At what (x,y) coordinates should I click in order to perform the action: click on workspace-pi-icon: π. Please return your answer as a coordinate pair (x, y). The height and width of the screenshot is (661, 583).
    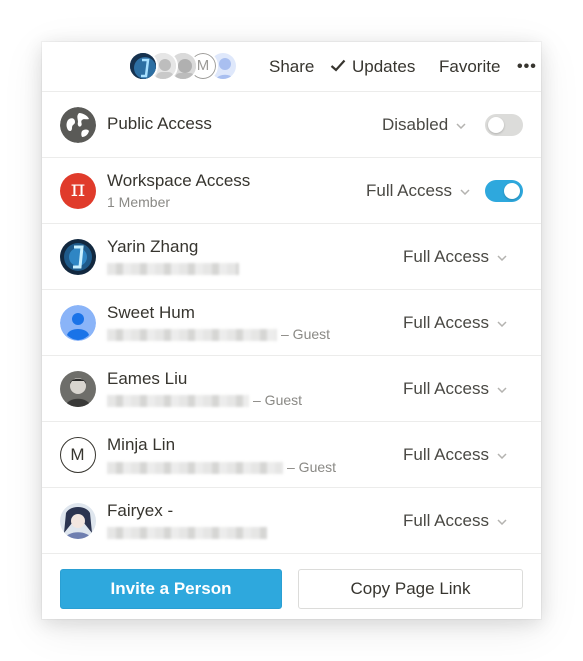
    Looking at the image, I should click on (78, 191).